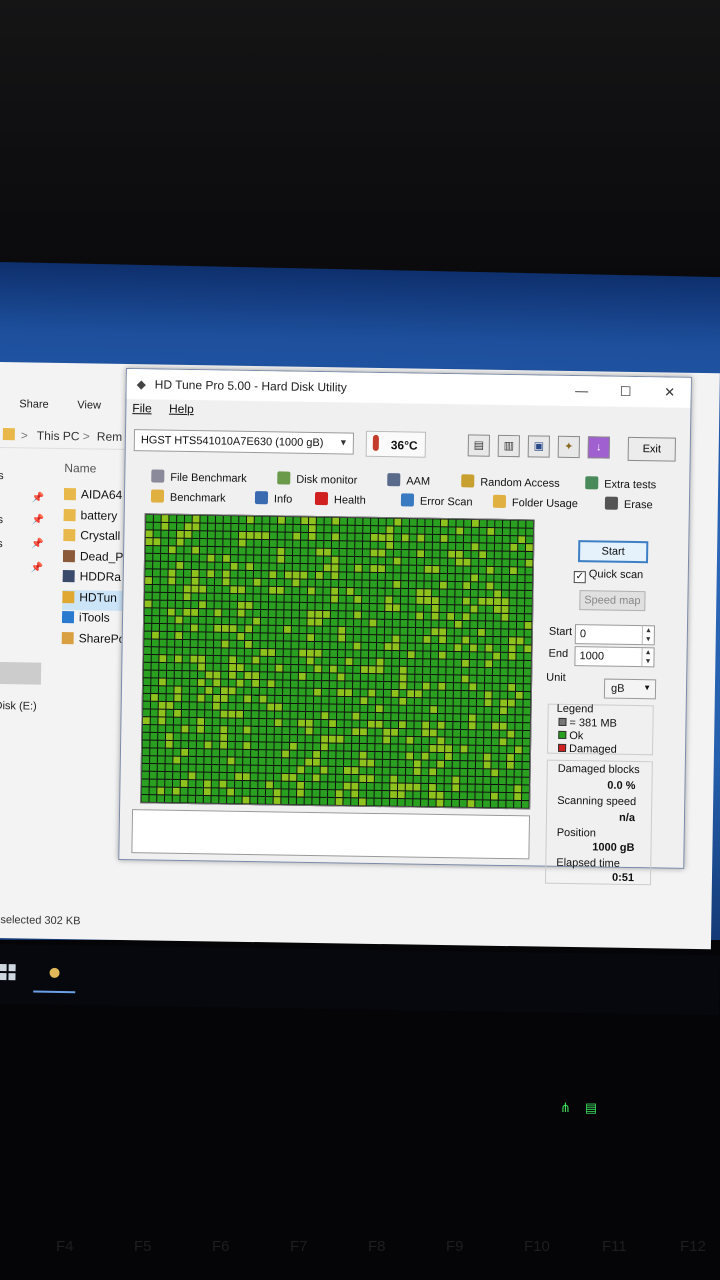 The height and width of the screenshot is (1280, 720). What do you see at coordinates (582, 391) in the screenshot?
I see `minimize-button: —` at bounding box center [582, 391].